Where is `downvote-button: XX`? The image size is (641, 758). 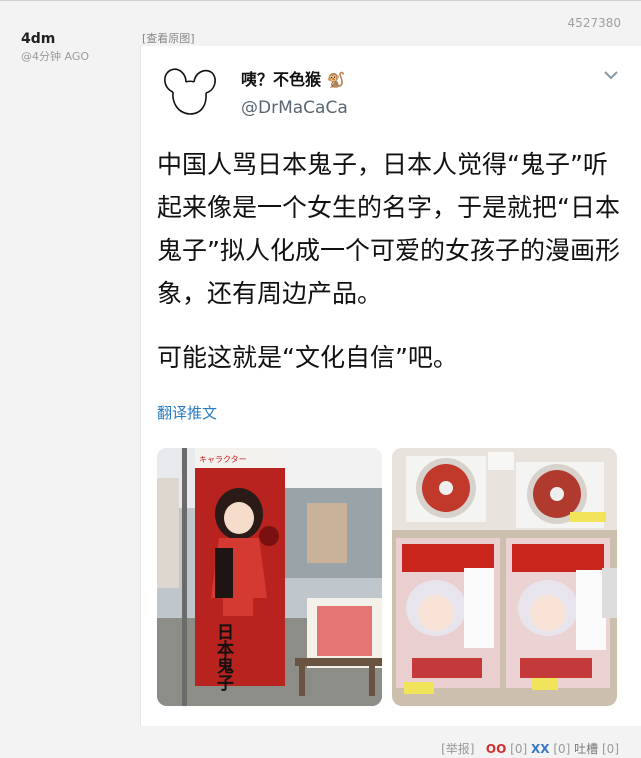 downvote-button: XX is located at coordinates (540, 749).